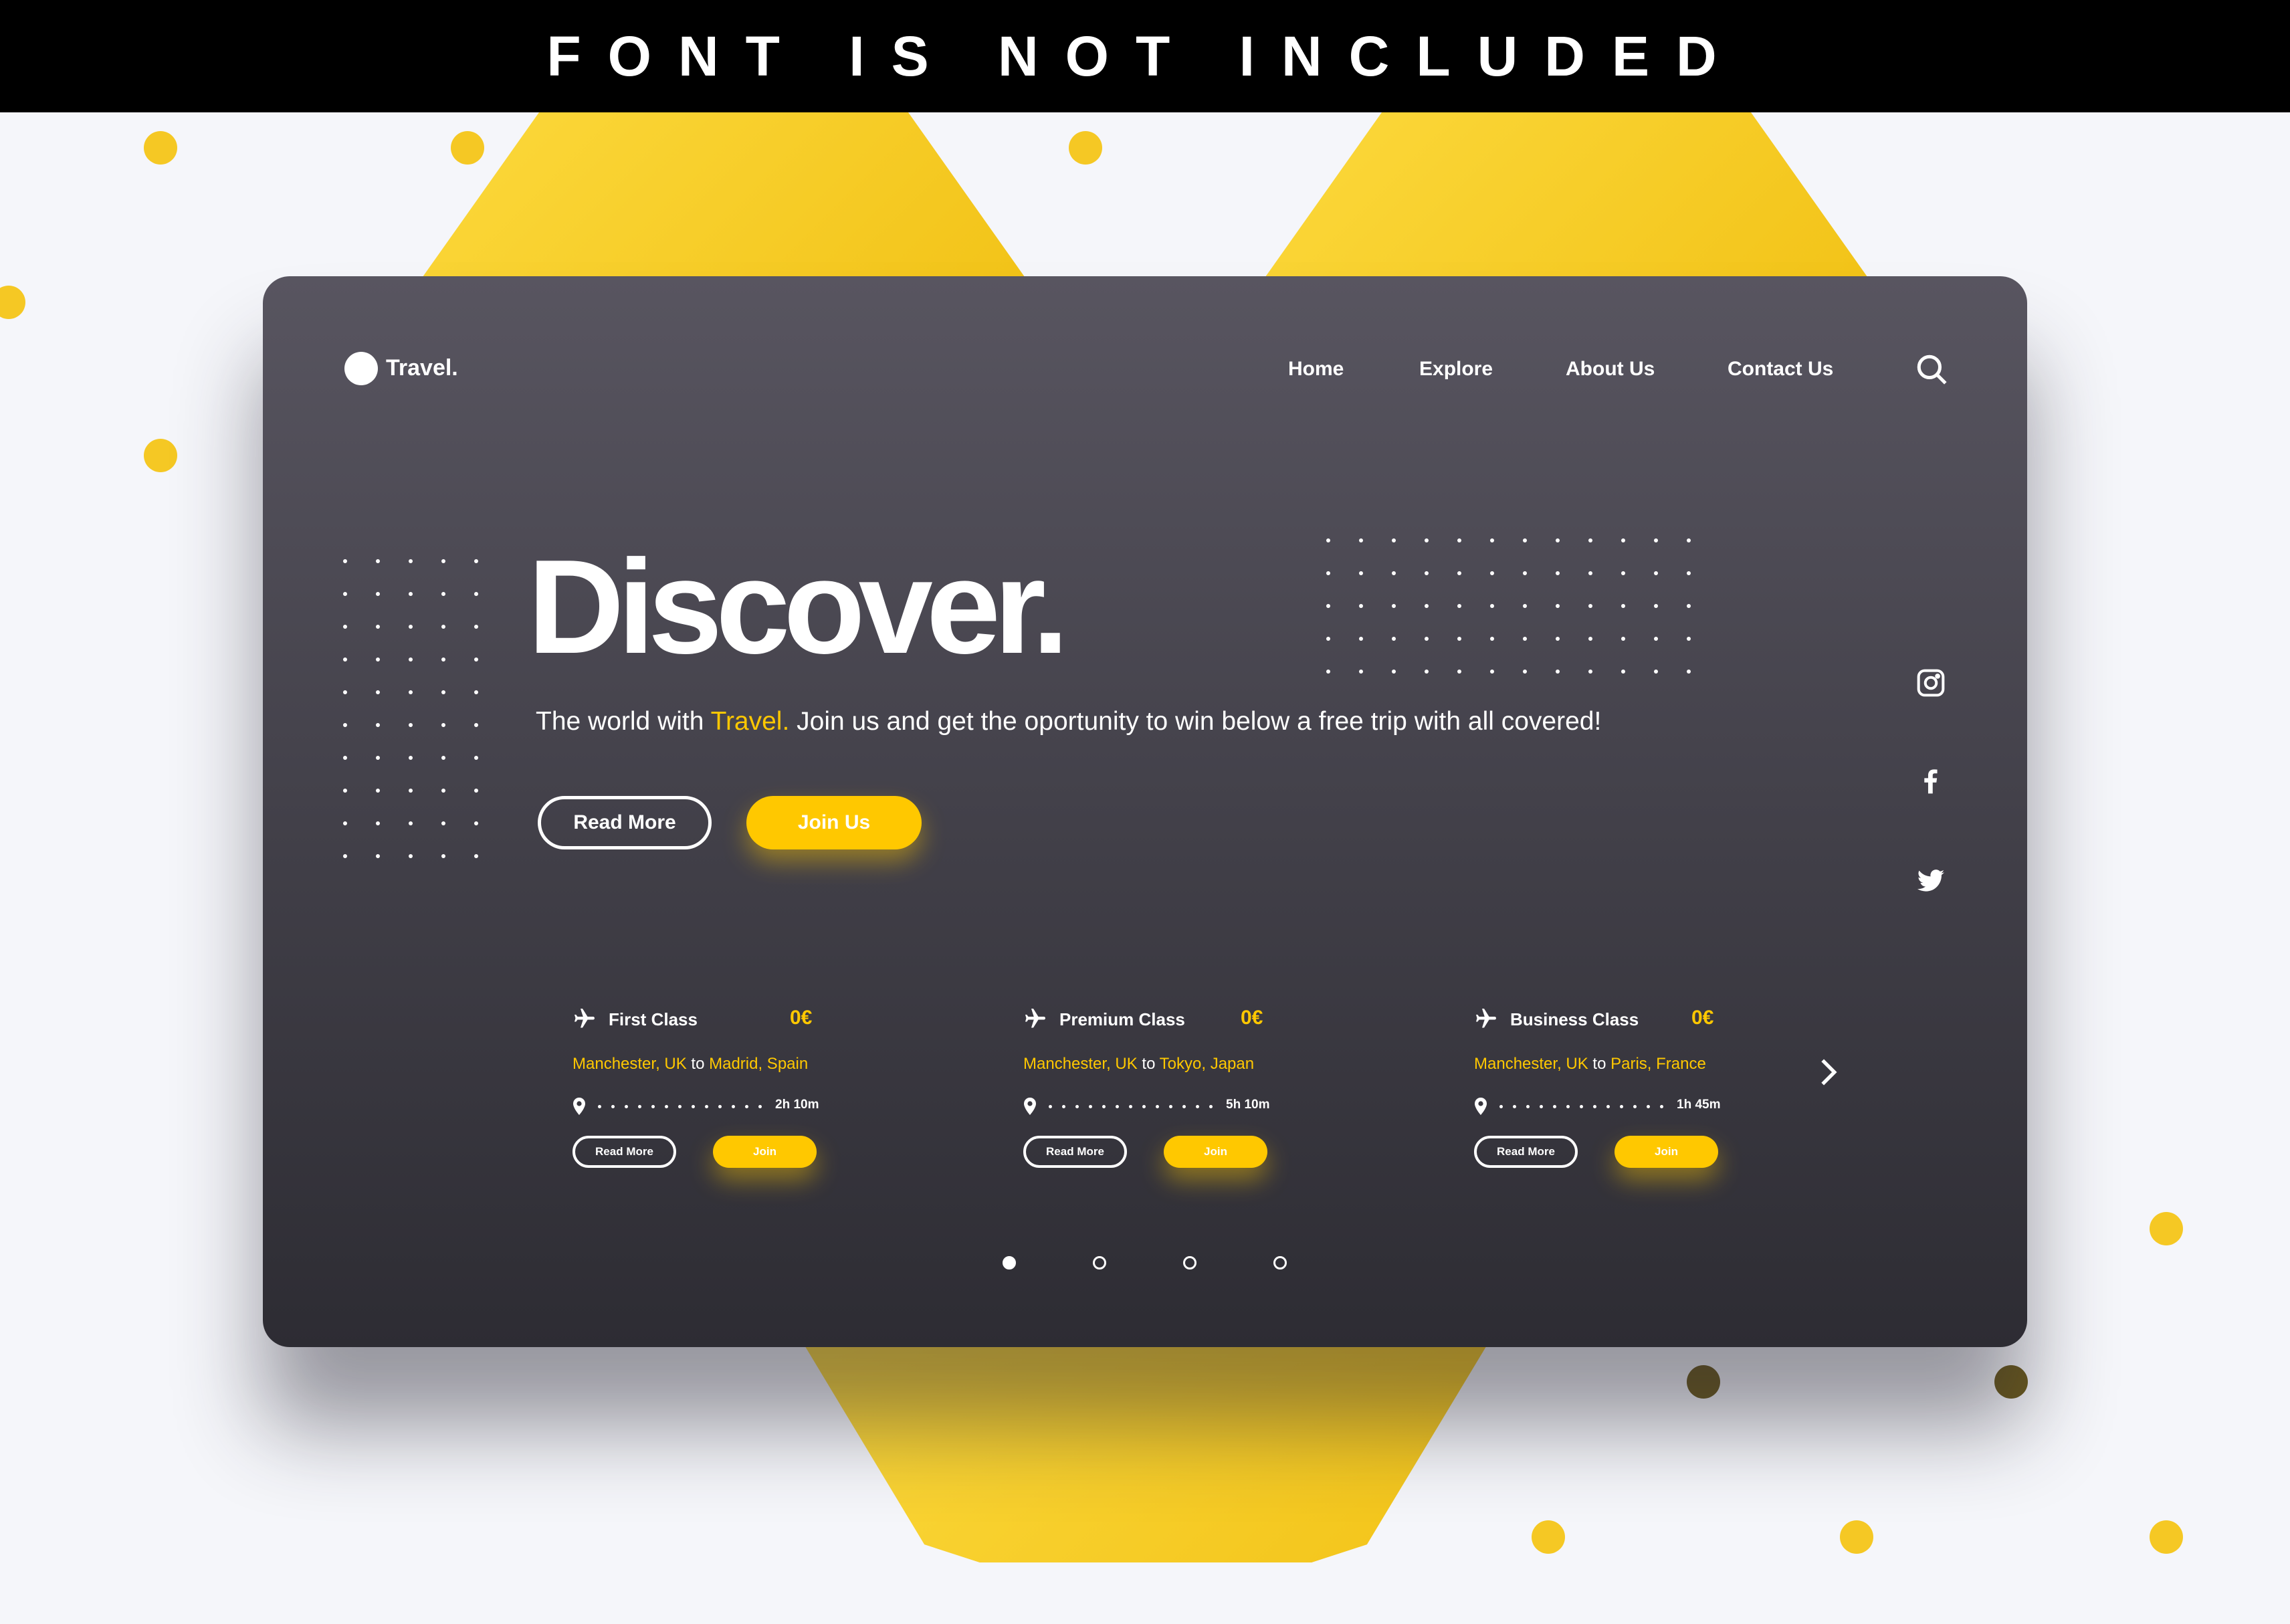 This screenshot has height=1624, width=2290. I want to click on subtitle-brand: Travel., so click(750, 721).